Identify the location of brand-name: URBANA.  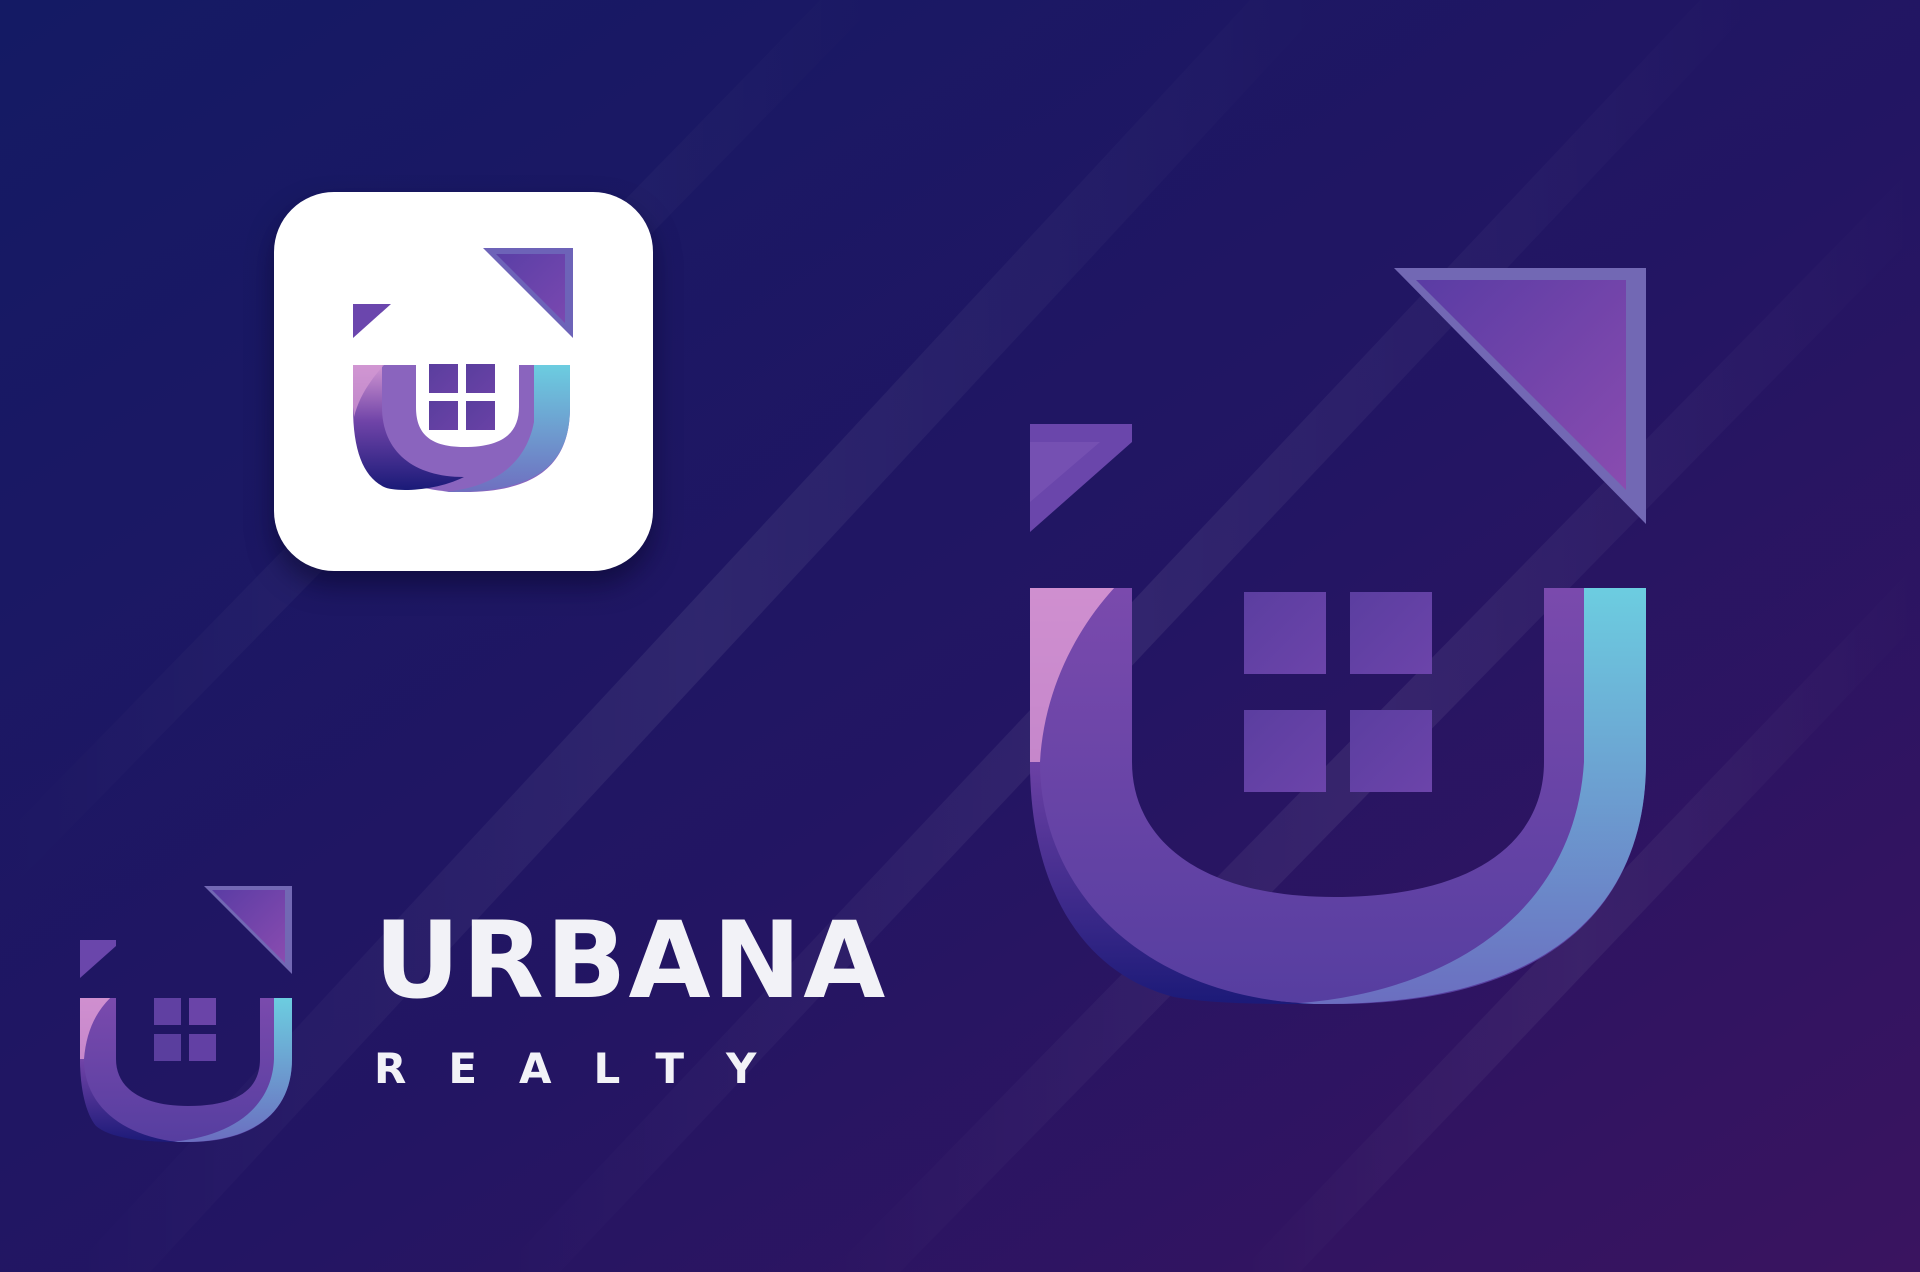
(631, 960).